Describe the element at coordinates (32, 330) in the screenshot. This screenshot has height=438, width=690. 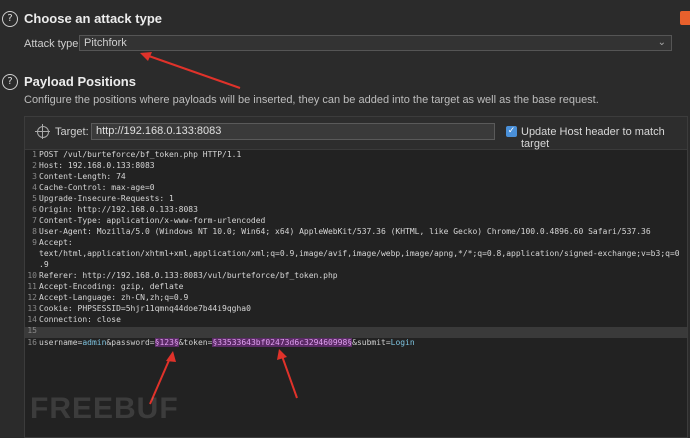
I see `line-number: 15` at that location.